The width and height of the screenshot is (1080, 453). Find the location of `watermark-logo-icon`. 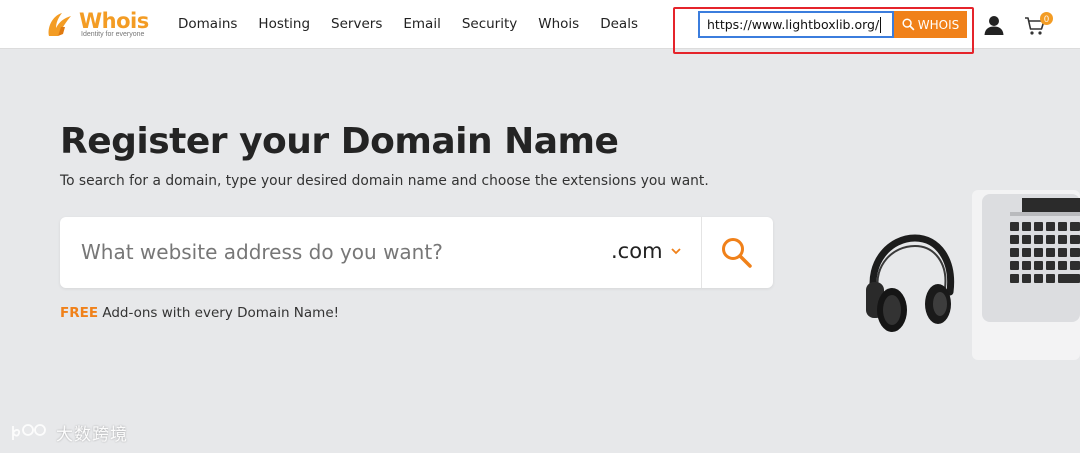

watermark-logo-icon is located at coordinates (29, 431).